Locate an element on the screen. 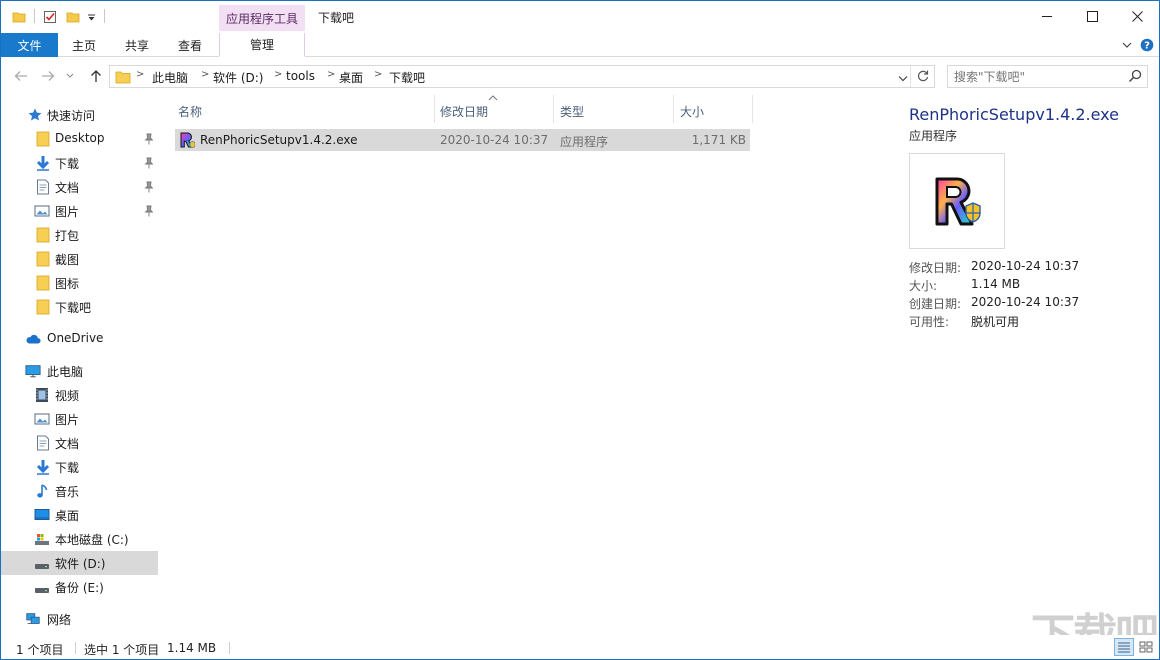 This screenshot has width=1160, height=660. minimize-button is located at coordinates (1047, 16).